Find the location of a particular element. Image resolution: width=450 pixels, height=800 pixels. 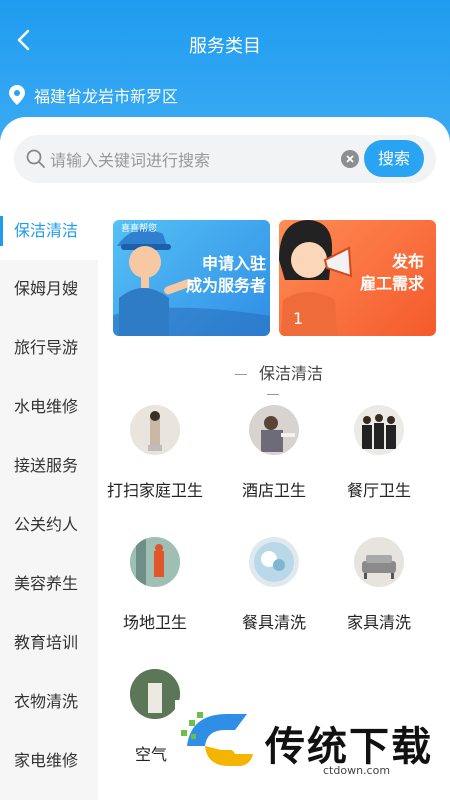

sidebar-item-beauty: 美容养生 is located at coordinates (49, 584).